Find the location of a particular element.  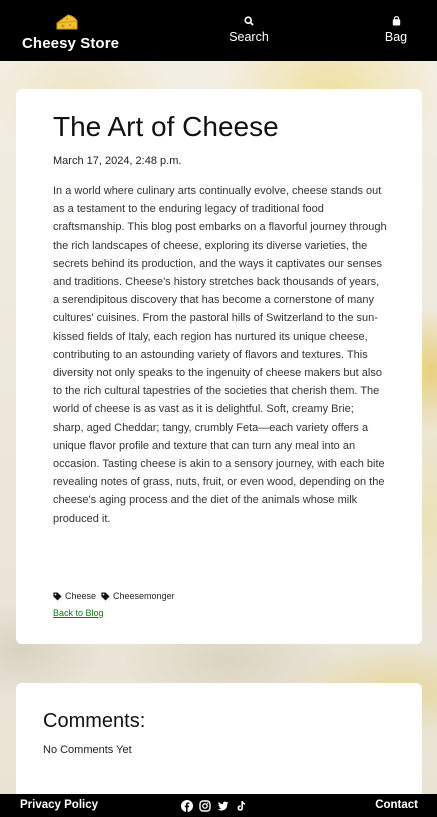

nav-bag-label: Bag is located at coordinates (396, 37).